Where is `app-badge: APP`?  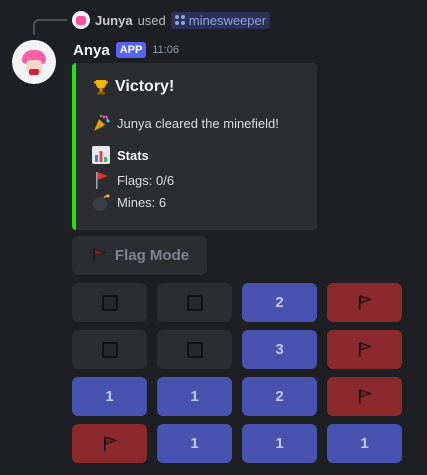
app-badge: APP is located at coordinates (131, 50).